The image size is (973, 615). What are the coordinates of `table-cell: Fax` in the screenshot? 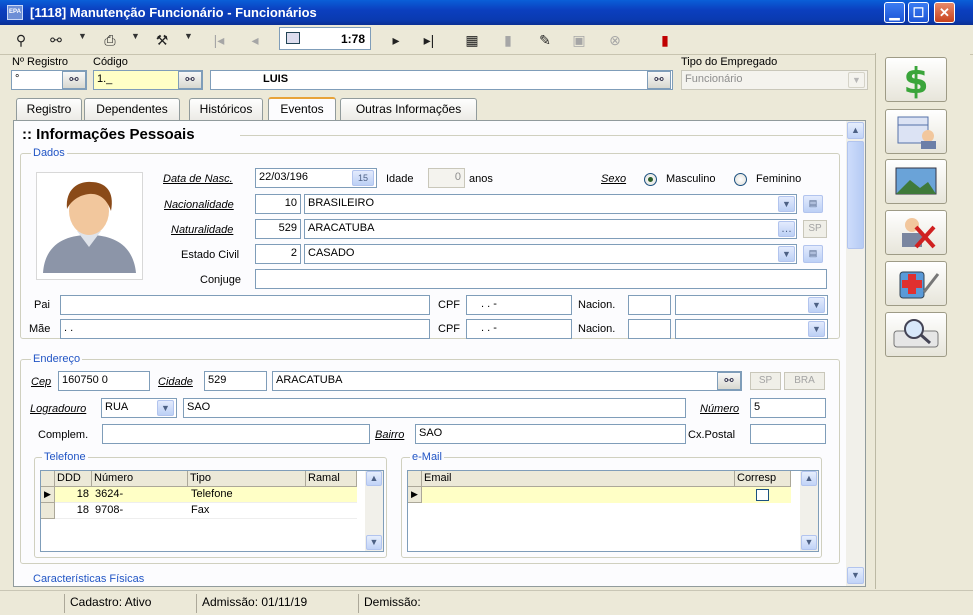 It's located at (247, 511).